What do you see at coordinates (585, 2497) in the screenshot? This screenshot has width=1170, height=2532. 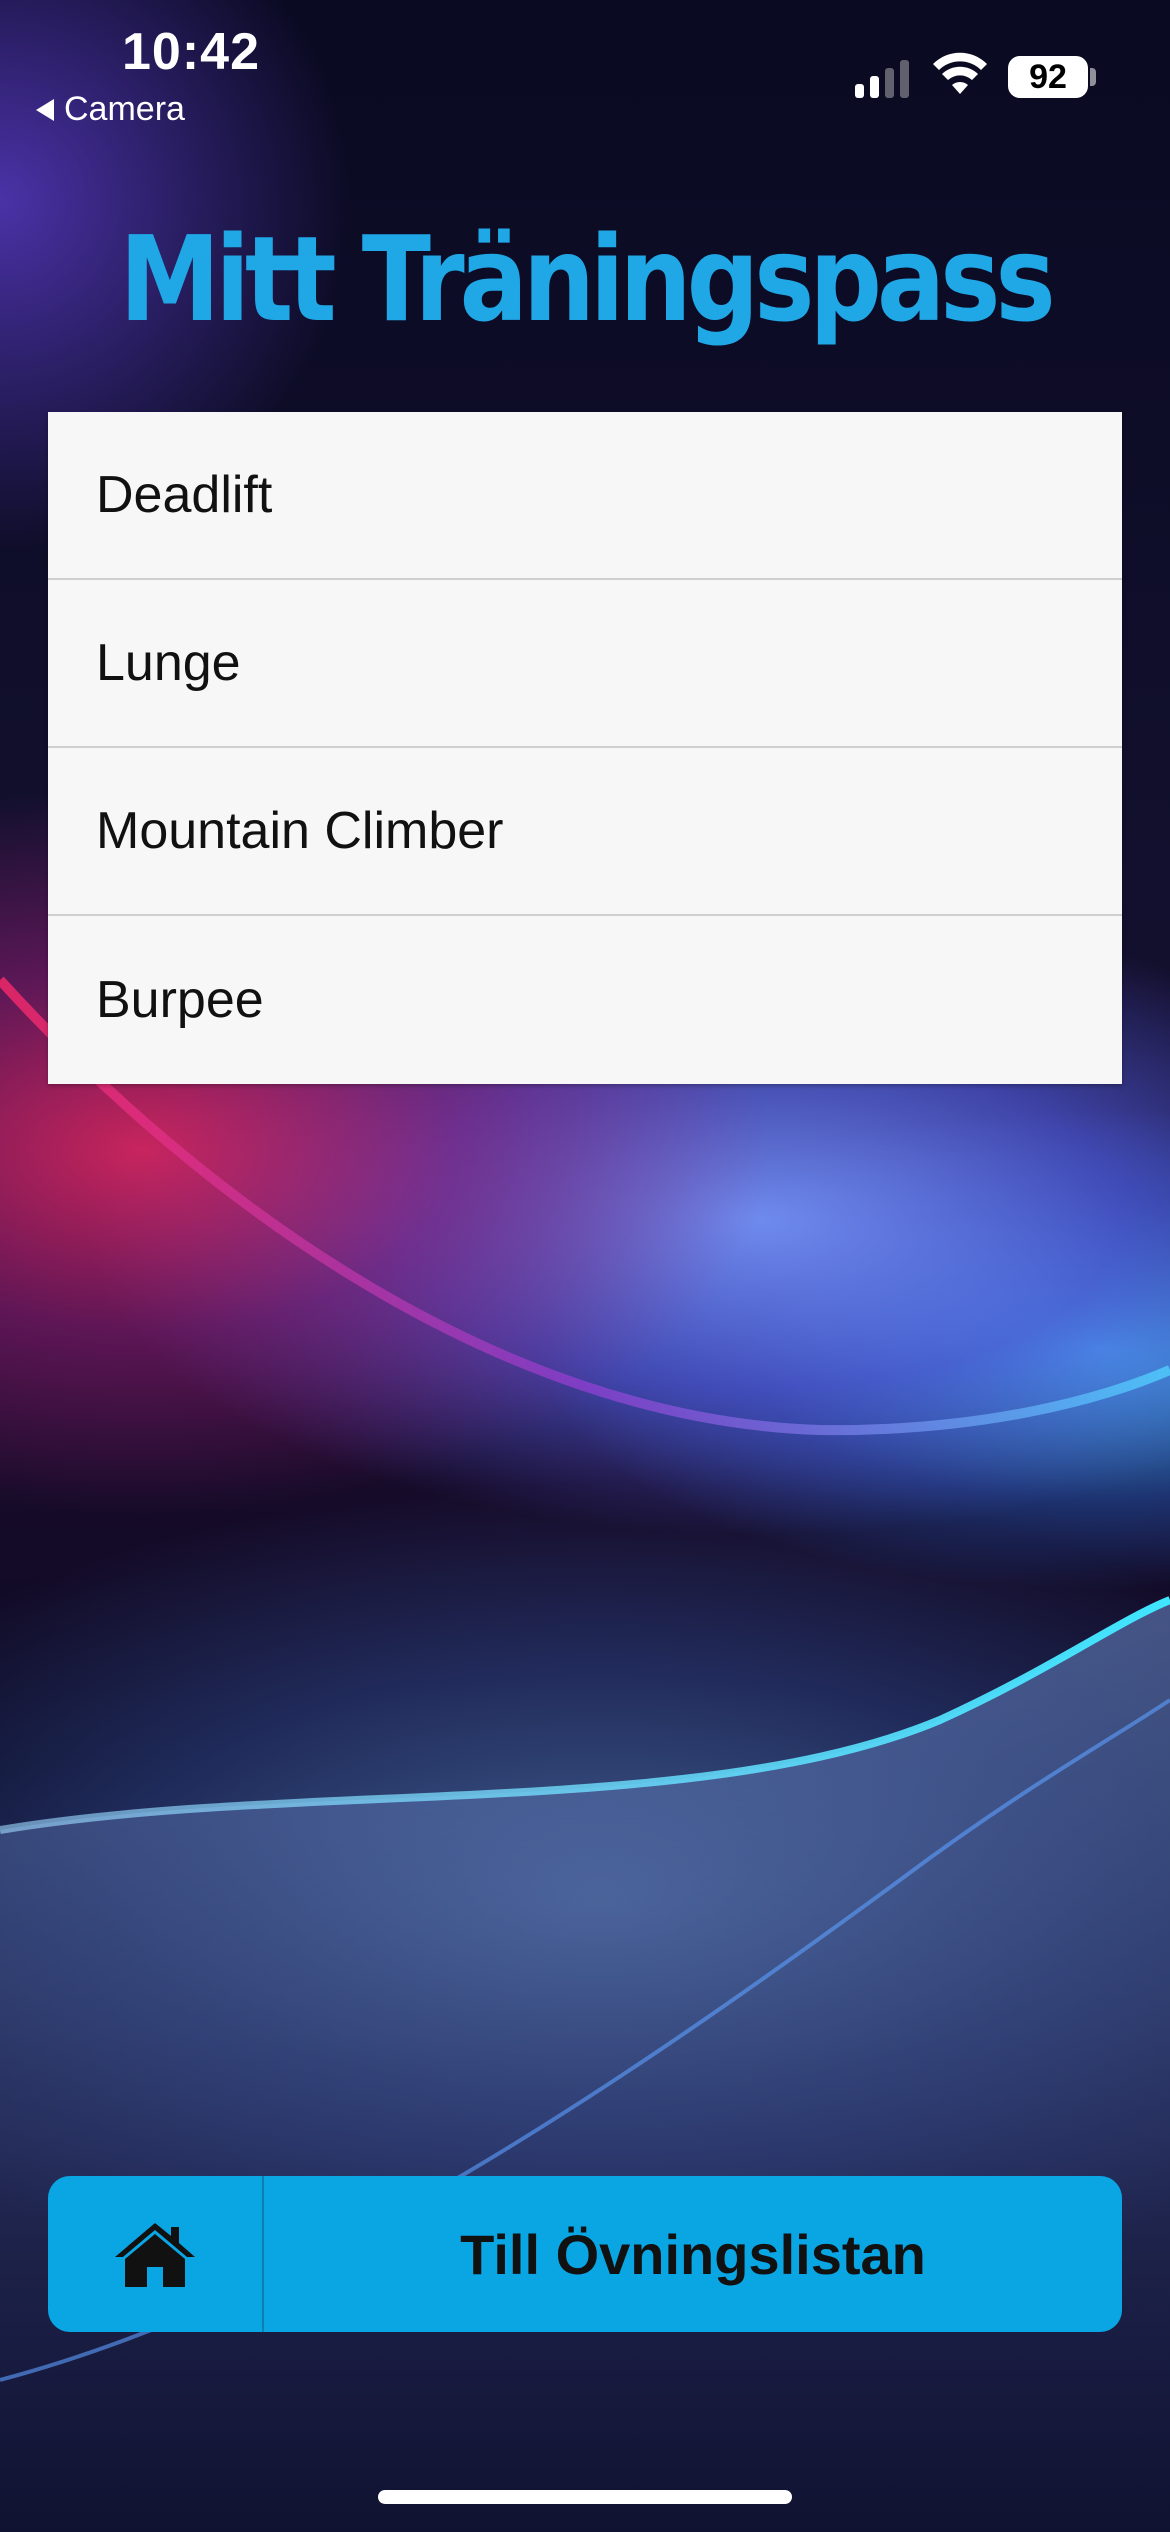 I see `home-indicator` at bounding box center [585, 2497].